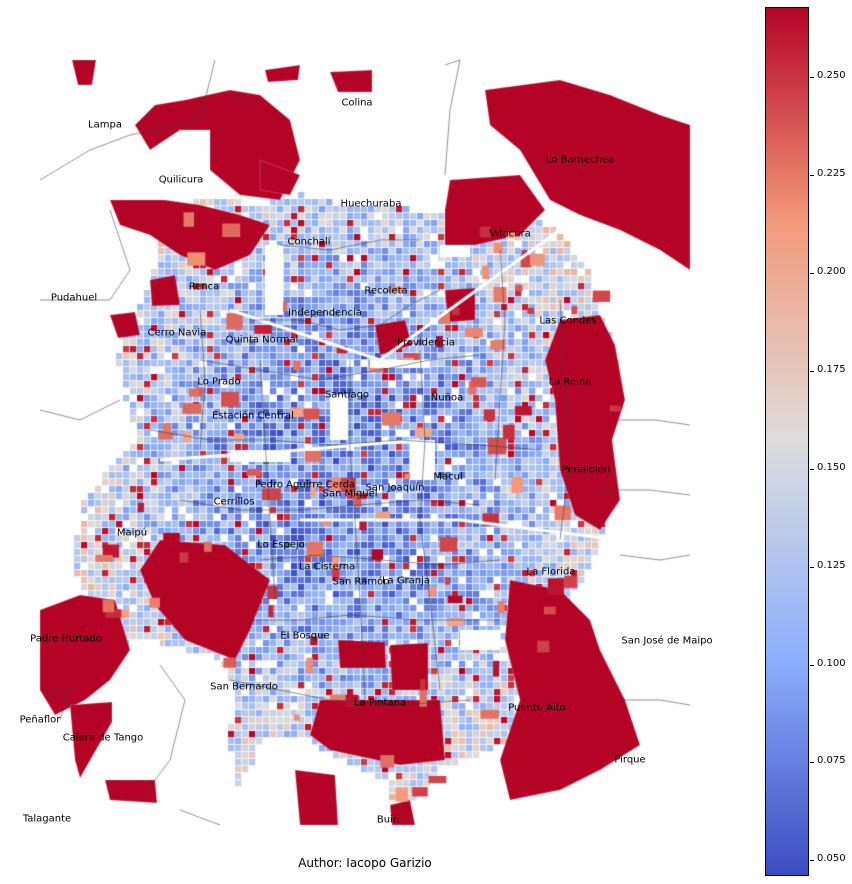 This screenshot has height=884, width=852. I want to click on tick-label: 0.225, so click(831, 174).